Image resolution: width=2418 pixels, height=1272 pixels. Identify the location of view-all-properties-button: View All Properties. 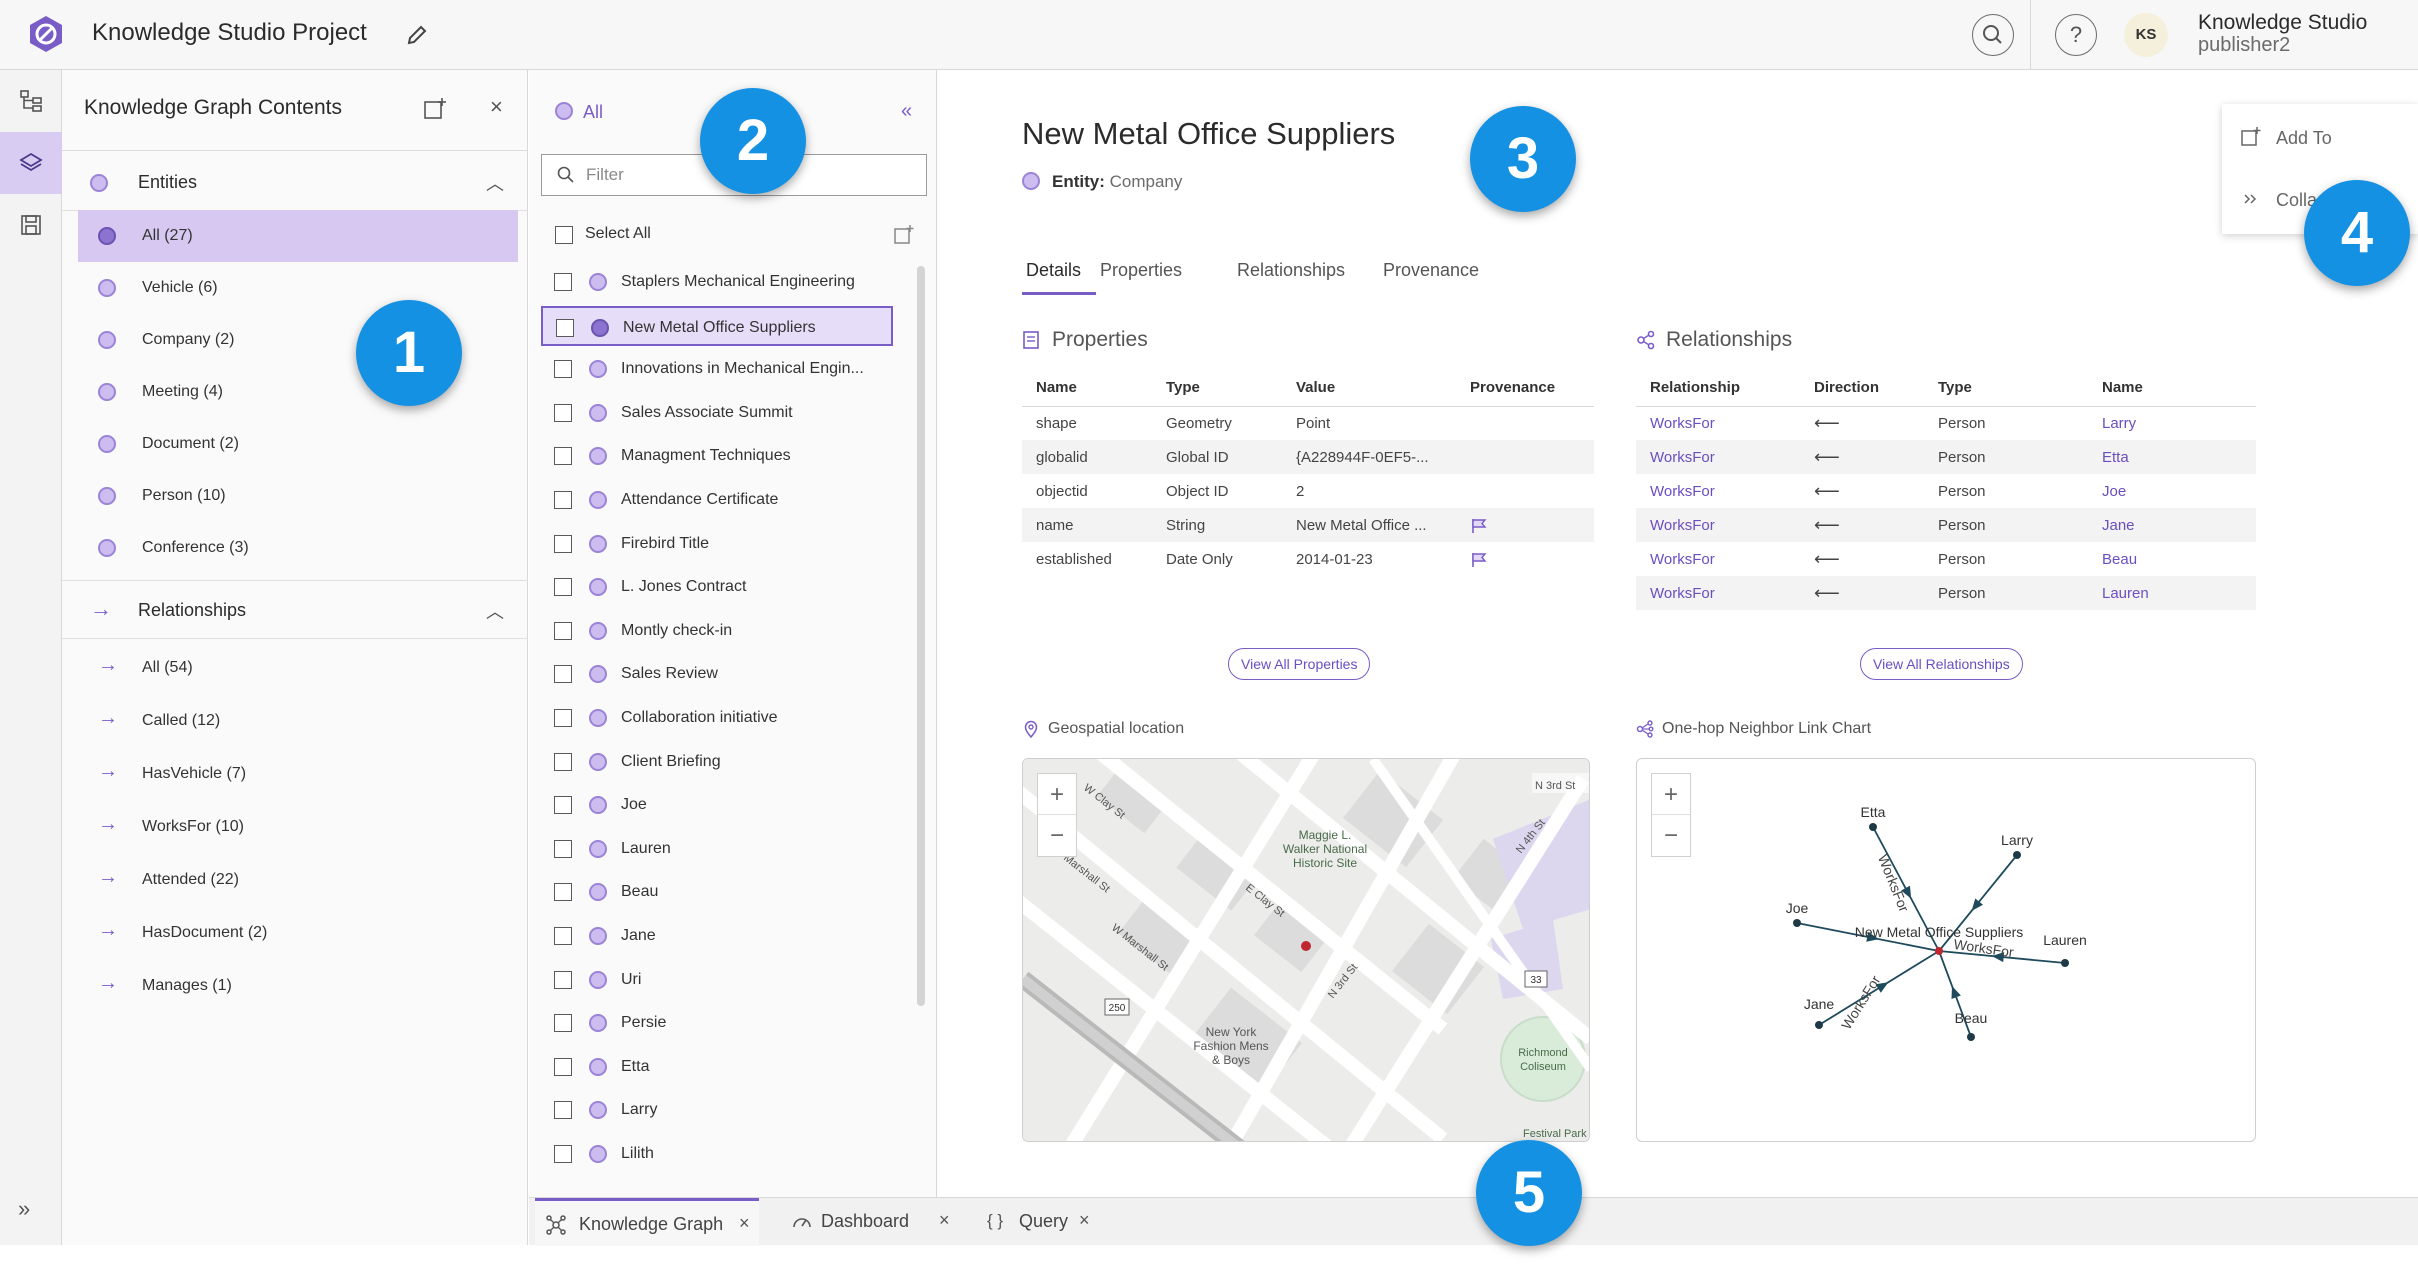
(1299, 664).